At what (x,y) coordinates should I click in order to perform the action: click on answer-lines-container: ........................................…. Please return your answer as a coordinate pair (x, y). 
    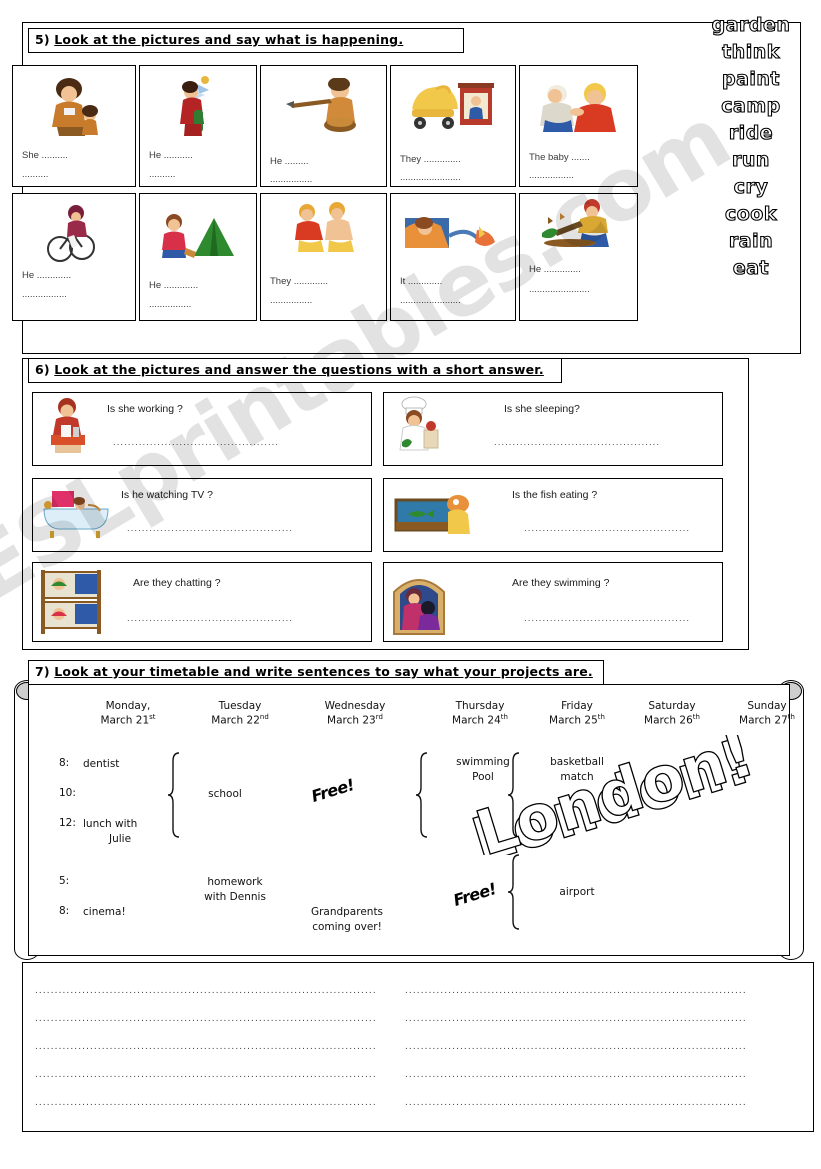
    Looking at the image, I should click on (418, 1047).